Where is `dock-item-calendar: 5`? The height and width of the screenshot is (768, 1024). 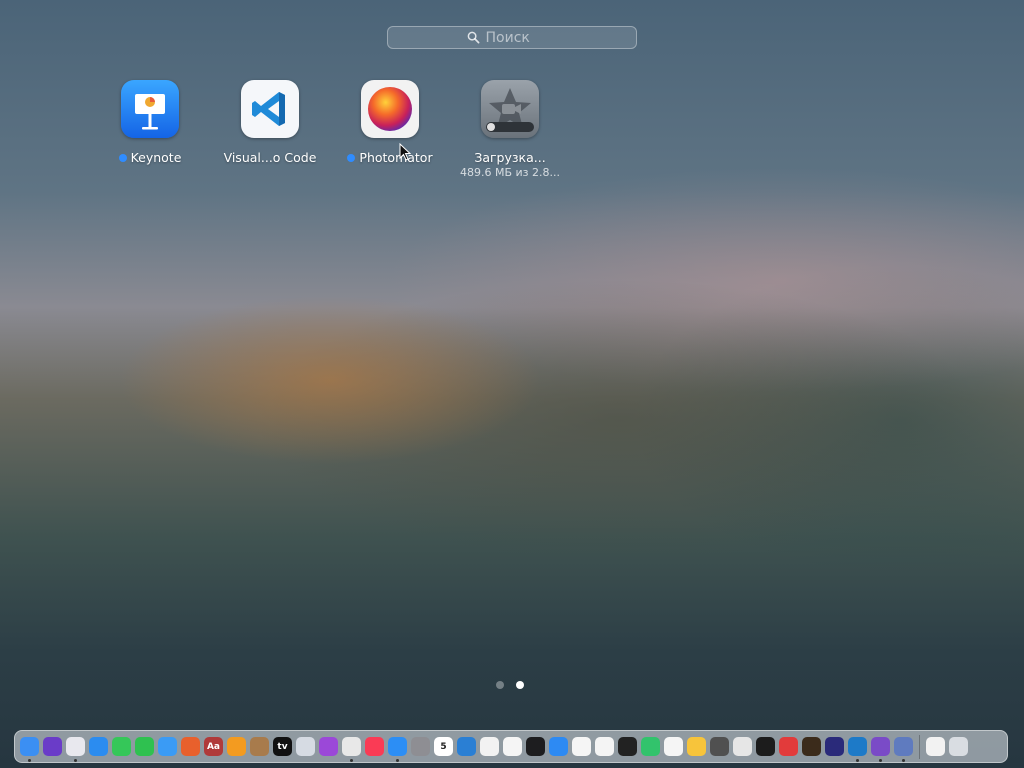 dock-item-calendar: 5 is located at coordinates (443, 746).